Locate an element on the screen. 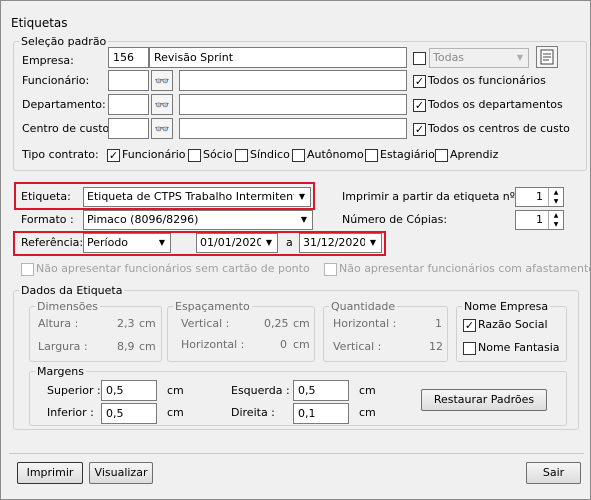 This screenshot has height=500, width=591. esp-horizontal-value: 0 is located at coordinates (283, 344).